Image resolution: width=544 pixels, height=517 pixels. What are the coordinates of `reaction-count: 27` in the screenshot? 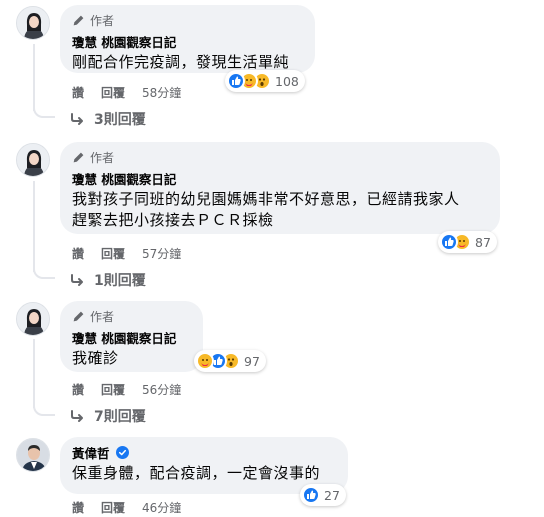 It's located at (332, 495).